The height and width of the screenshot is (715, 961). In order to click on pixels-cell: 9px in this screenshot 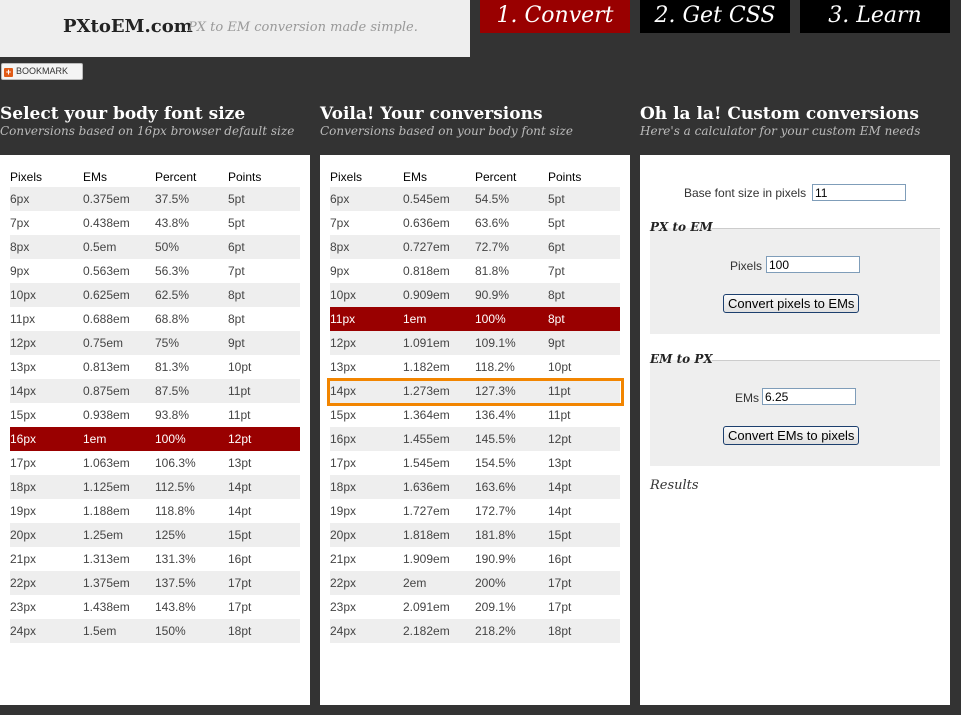, I will do `click(340, 271)`.